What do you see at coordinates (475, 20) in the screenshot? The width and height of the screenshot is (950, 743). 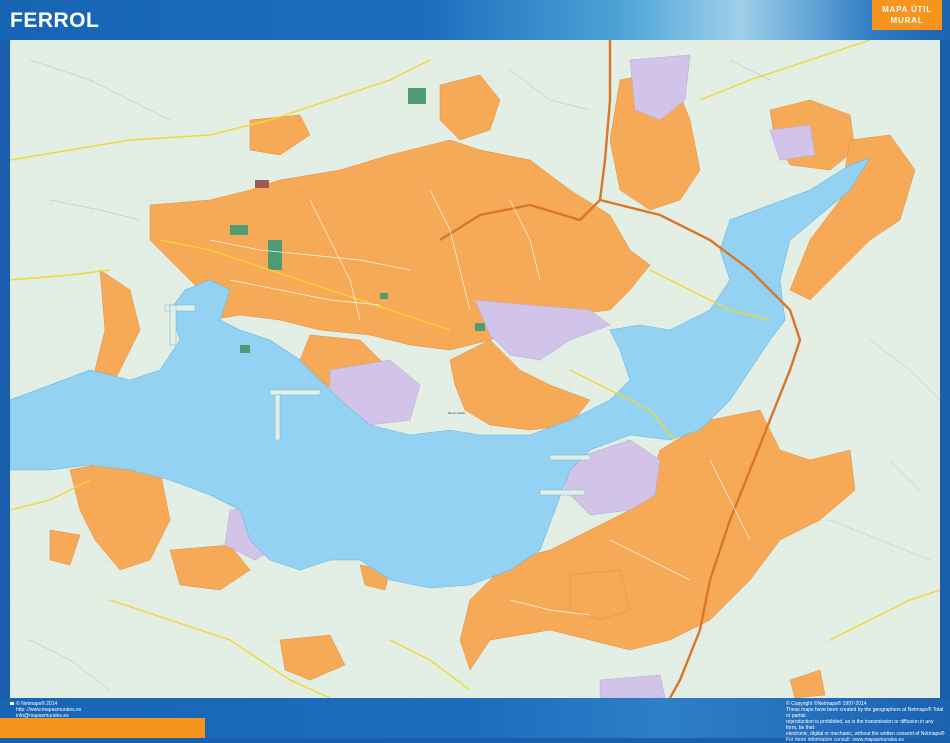 I see `header-bar: FERROL MAPA ÚTIL MURAL` at bounding box center [475, 20].